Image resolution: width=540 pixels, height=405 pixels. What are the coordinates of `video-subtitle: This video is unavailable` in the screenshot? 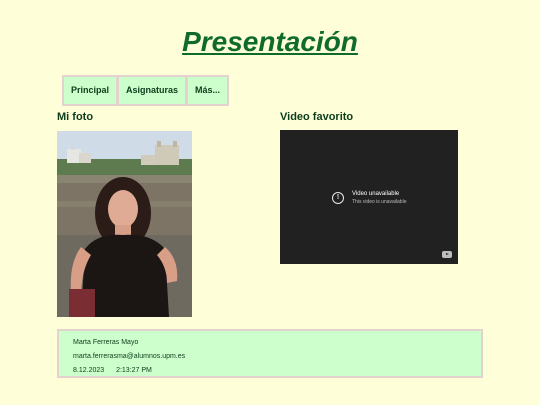 It's located at (379, 202).